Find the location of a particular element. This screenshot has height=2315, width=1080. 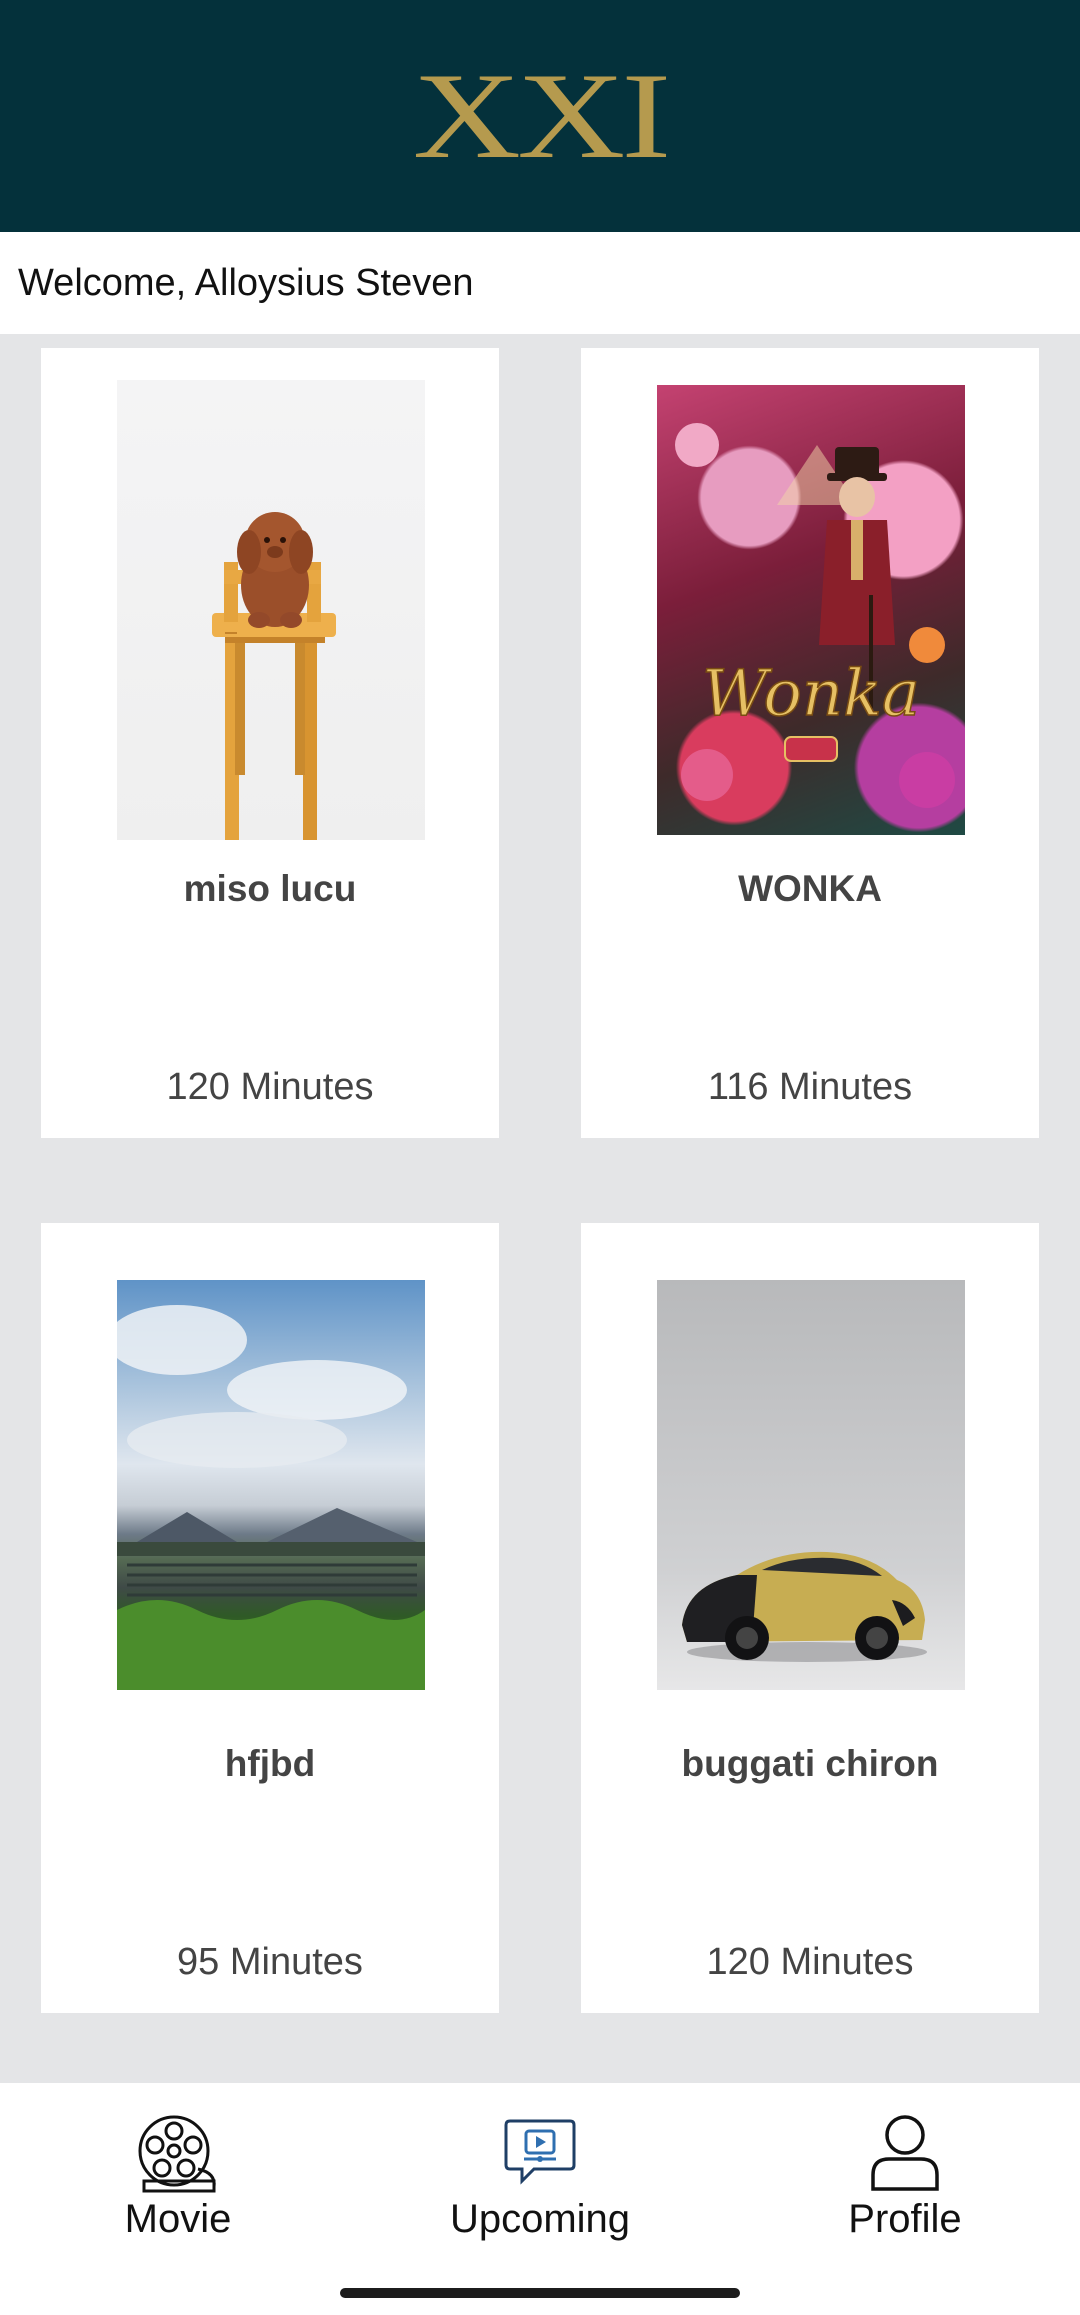

svg-text: Wonka is located at coordinates (811, 694).